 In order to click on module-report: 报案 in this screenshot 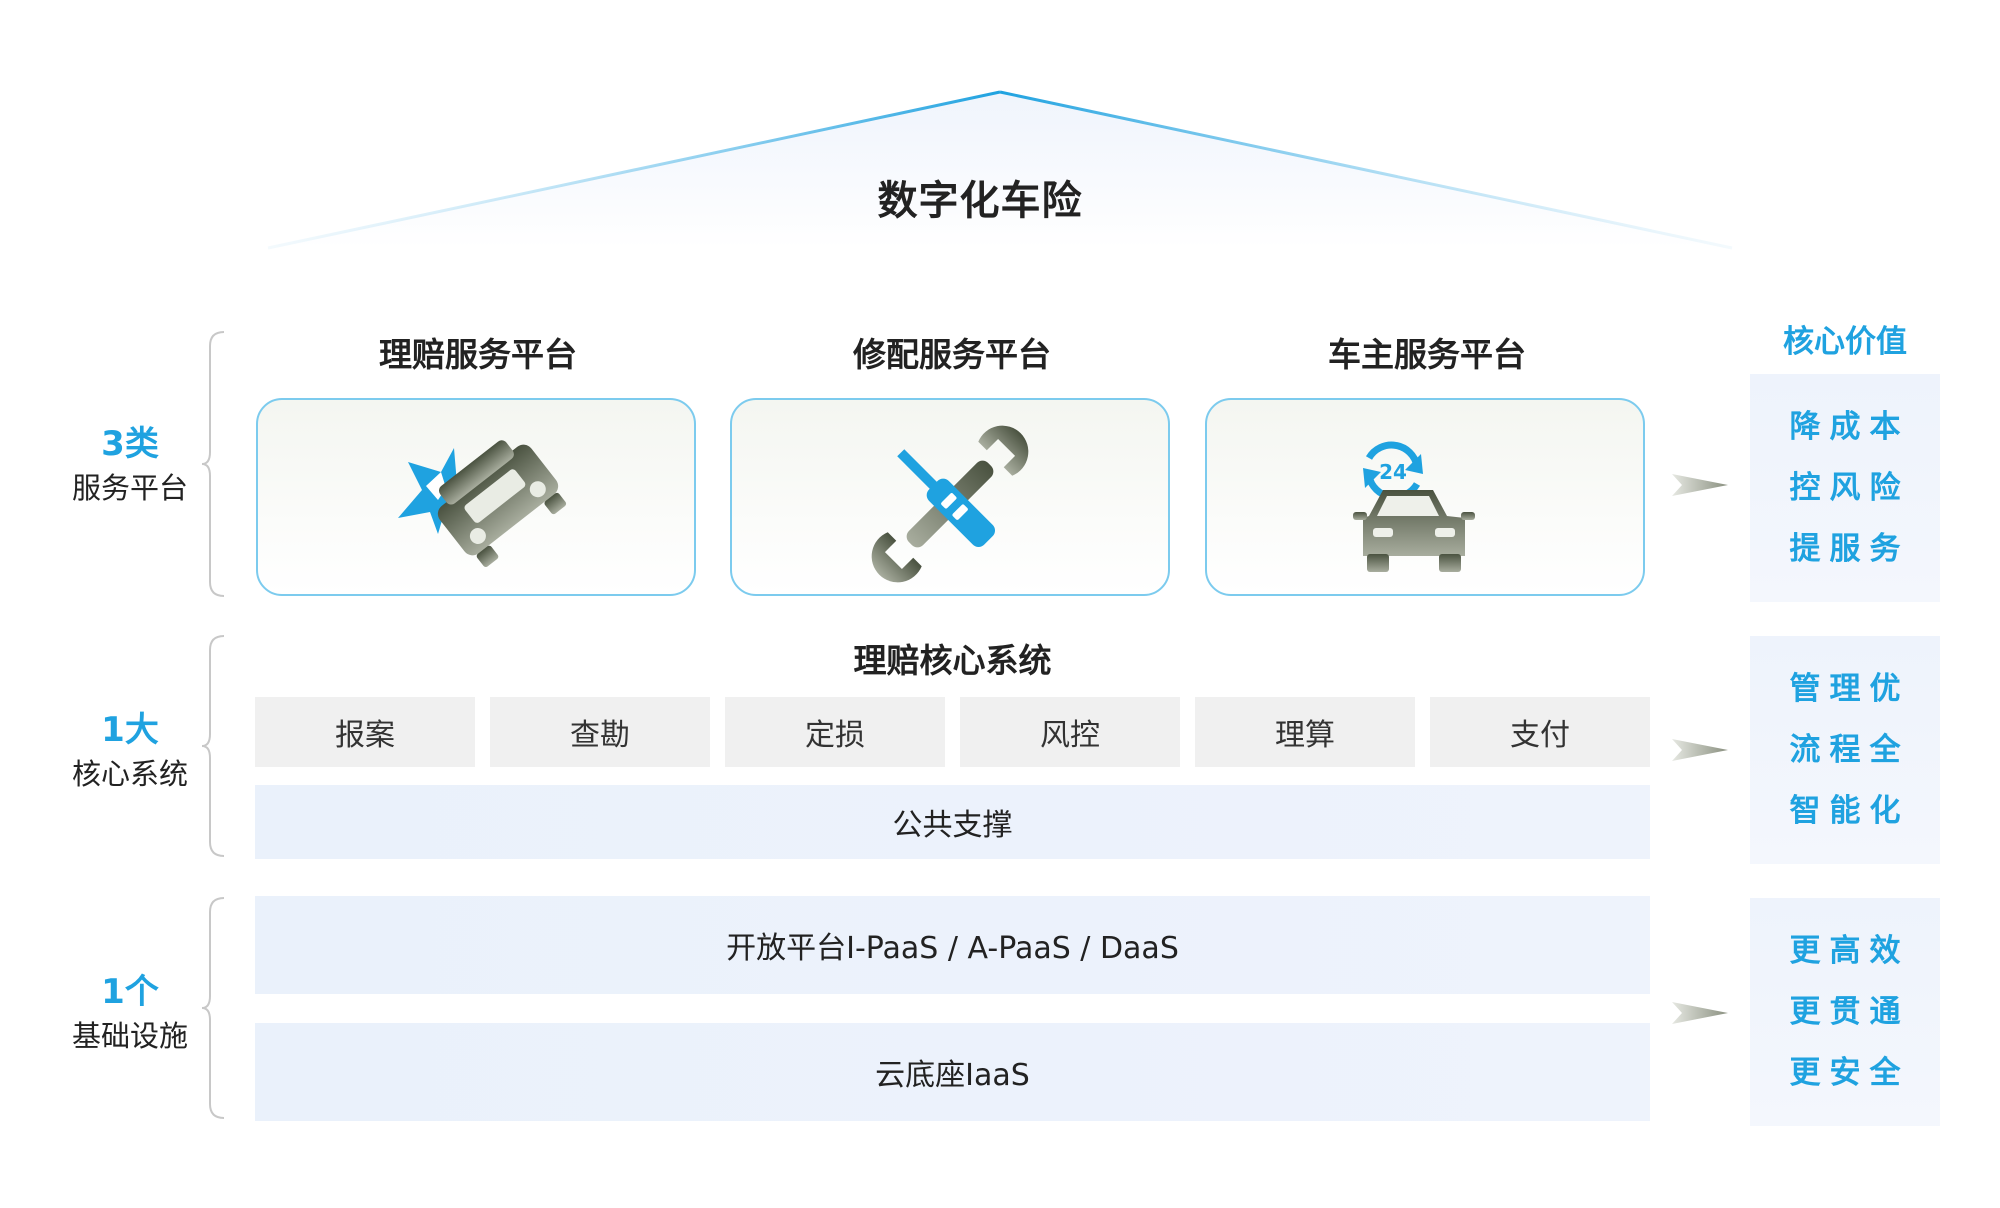, I will do `click(365, 732)`.